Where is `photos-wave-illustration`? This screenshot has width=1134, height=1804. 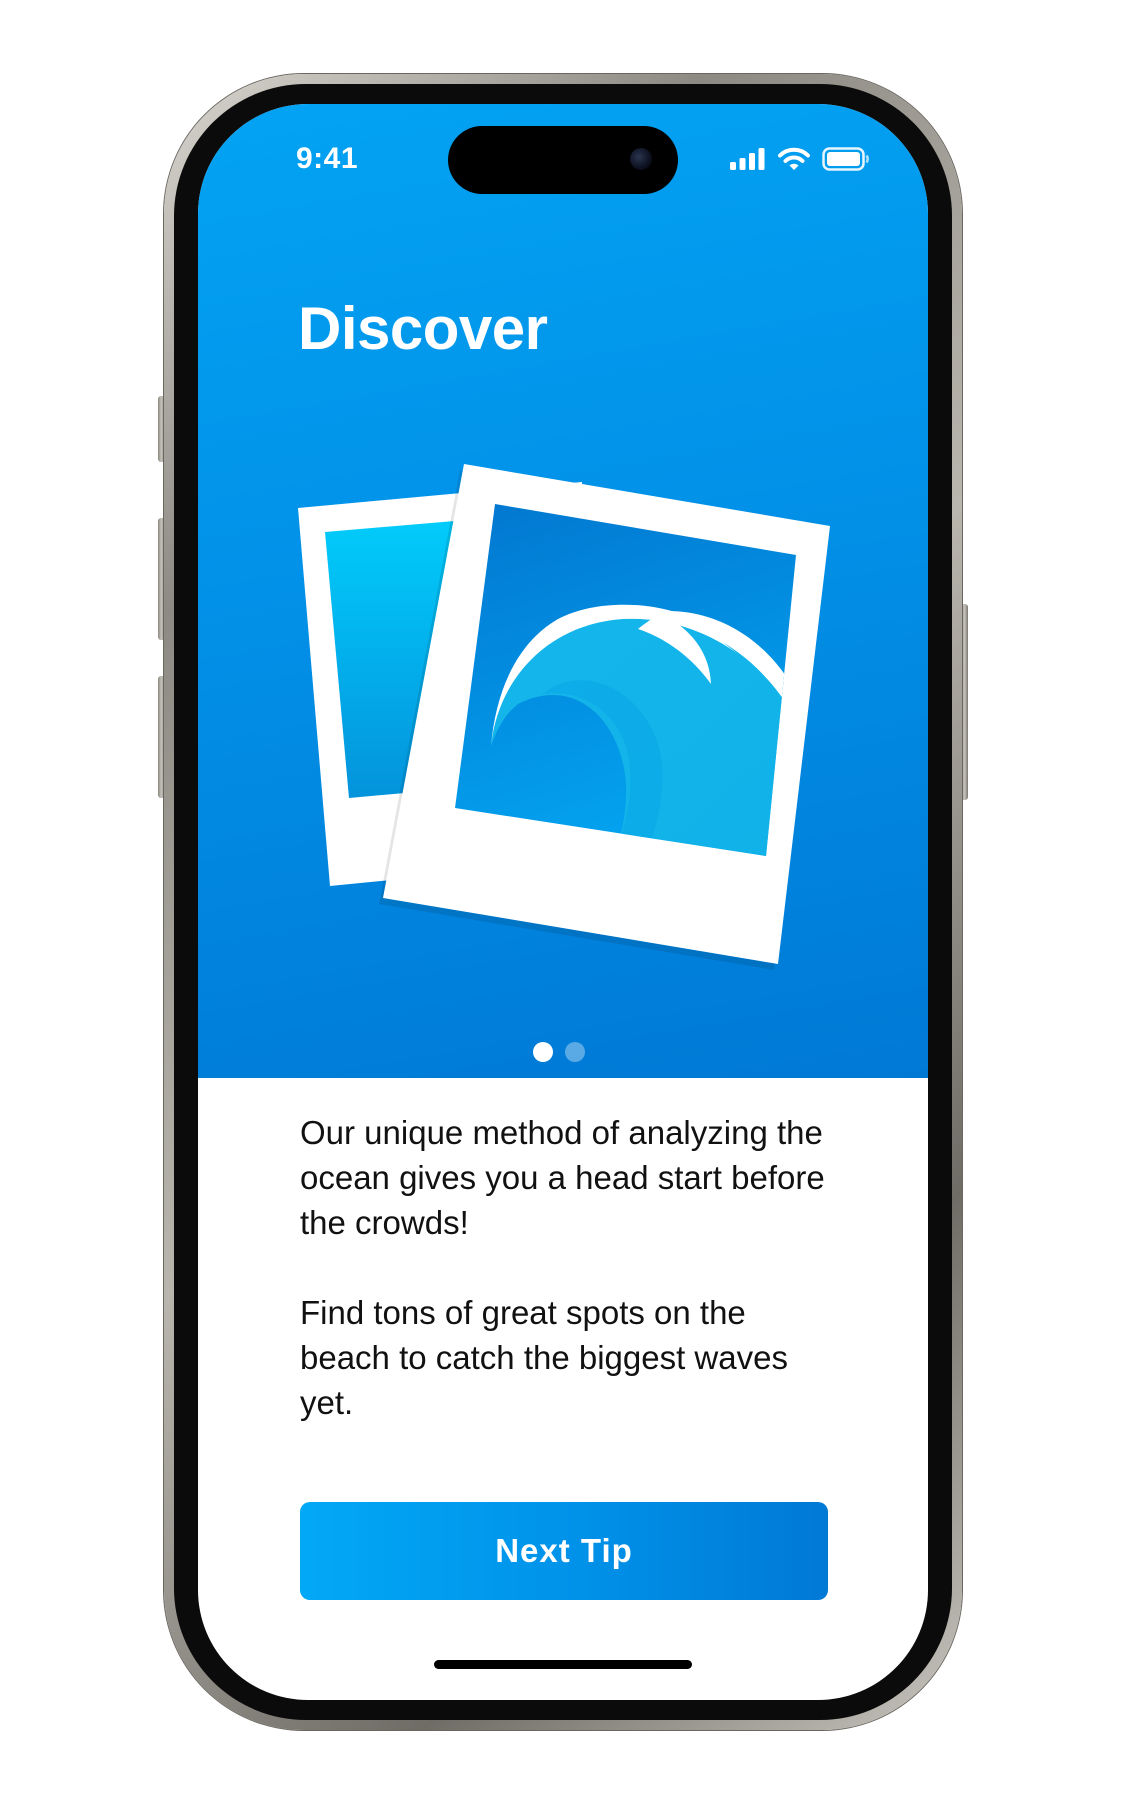
photos-wave-illustration is located at coordinates (564, 717).